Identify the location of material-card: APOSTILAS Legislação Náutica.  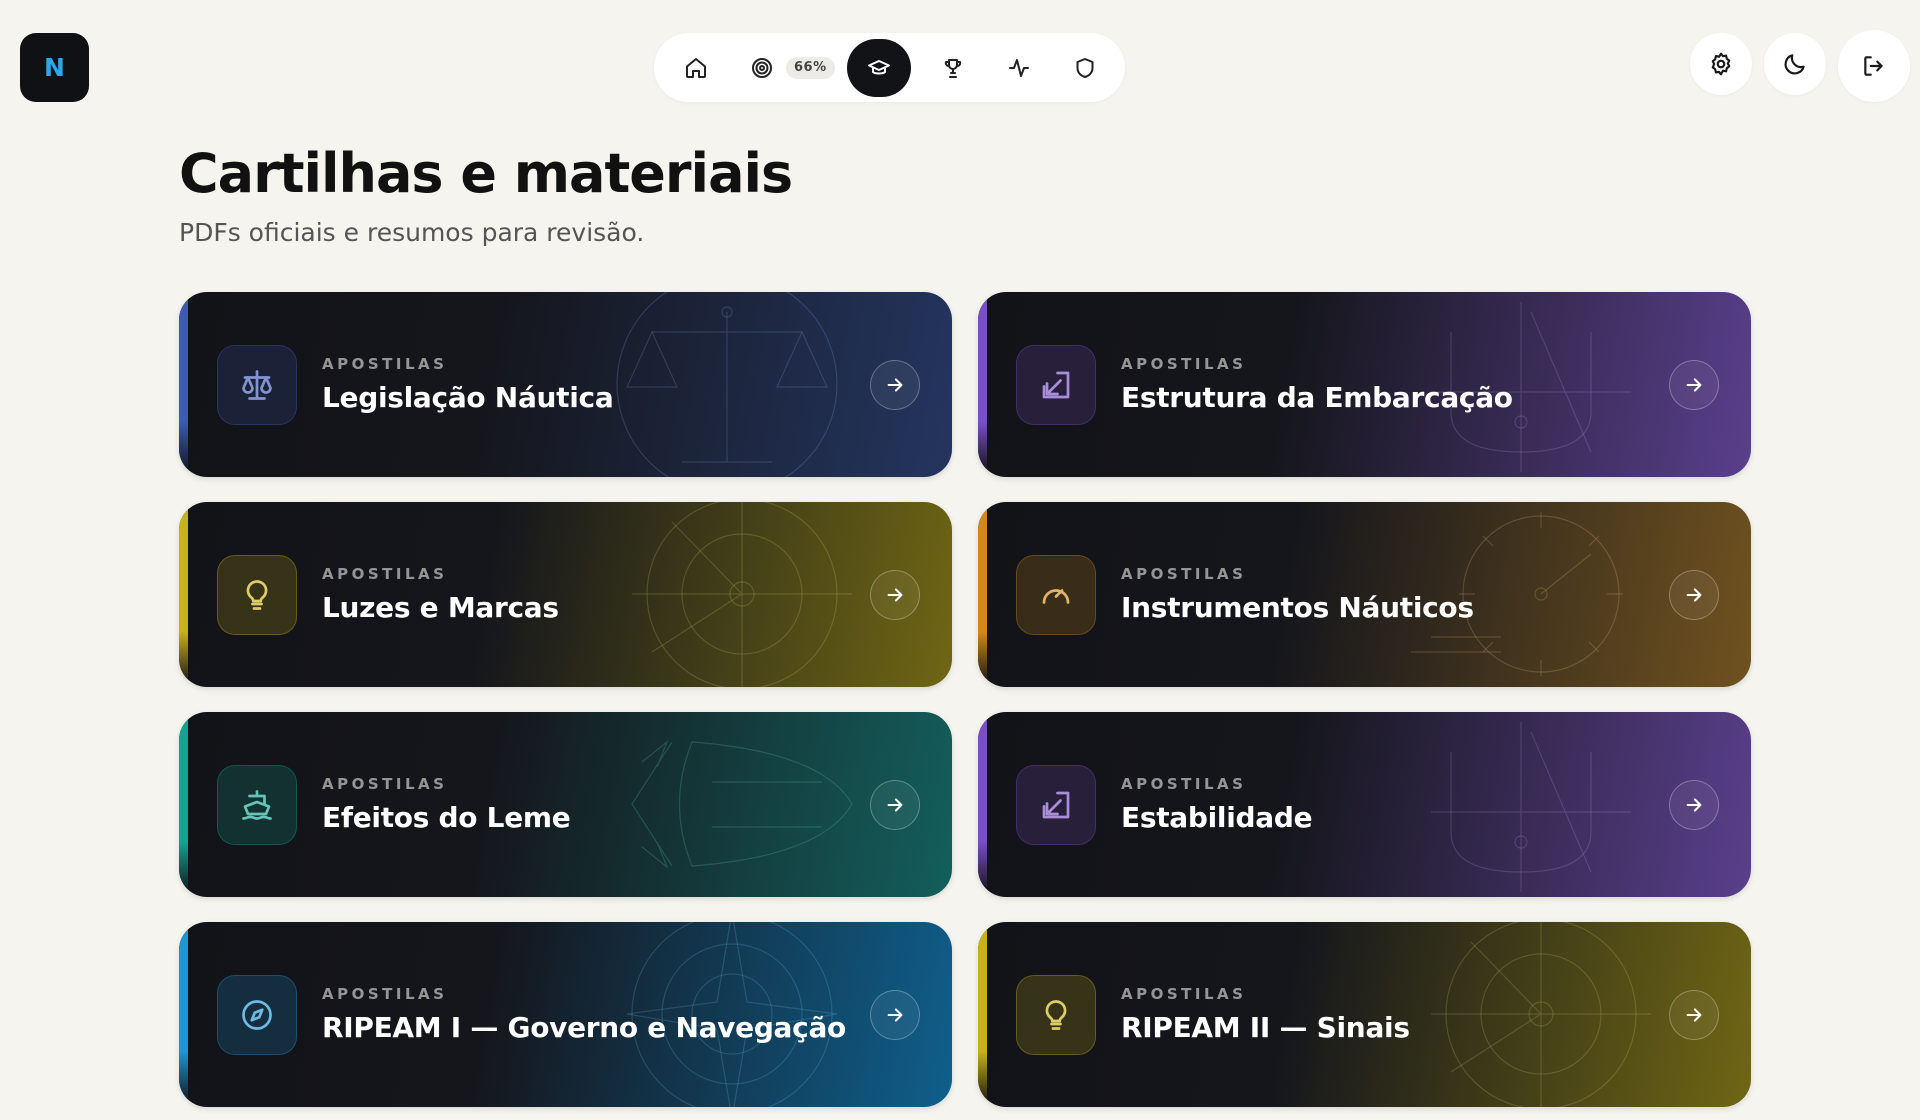
(565, 384).